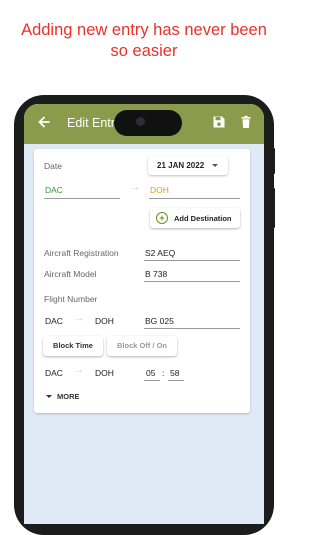 The width and height of the screenshot is (320, 535). I want to click on hours-field: 05, so click(150, 373).